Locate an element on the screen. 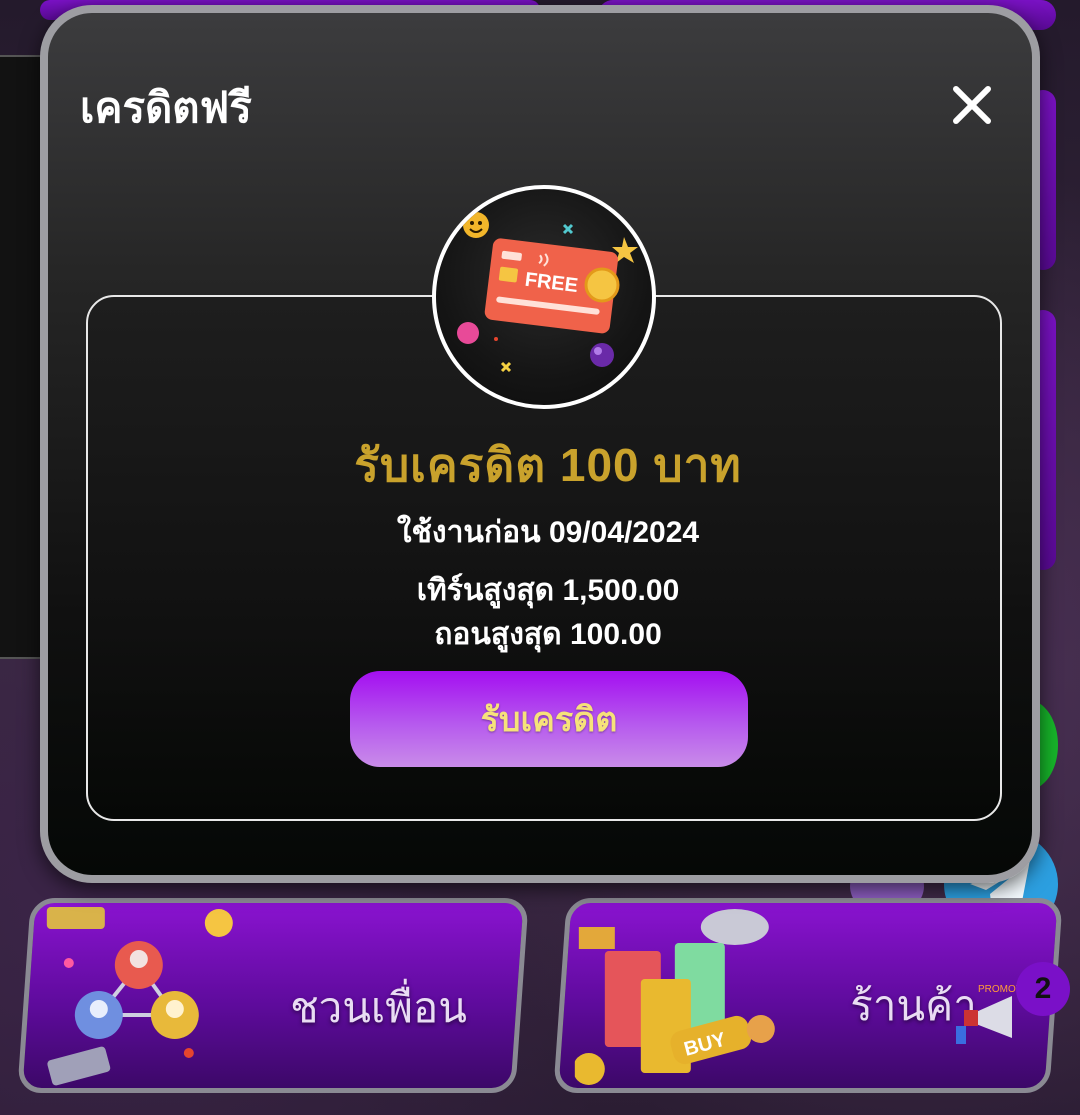 The image size is (1080, 1115). free-credit-emblem: FREE is located at coordinates (544, 297).